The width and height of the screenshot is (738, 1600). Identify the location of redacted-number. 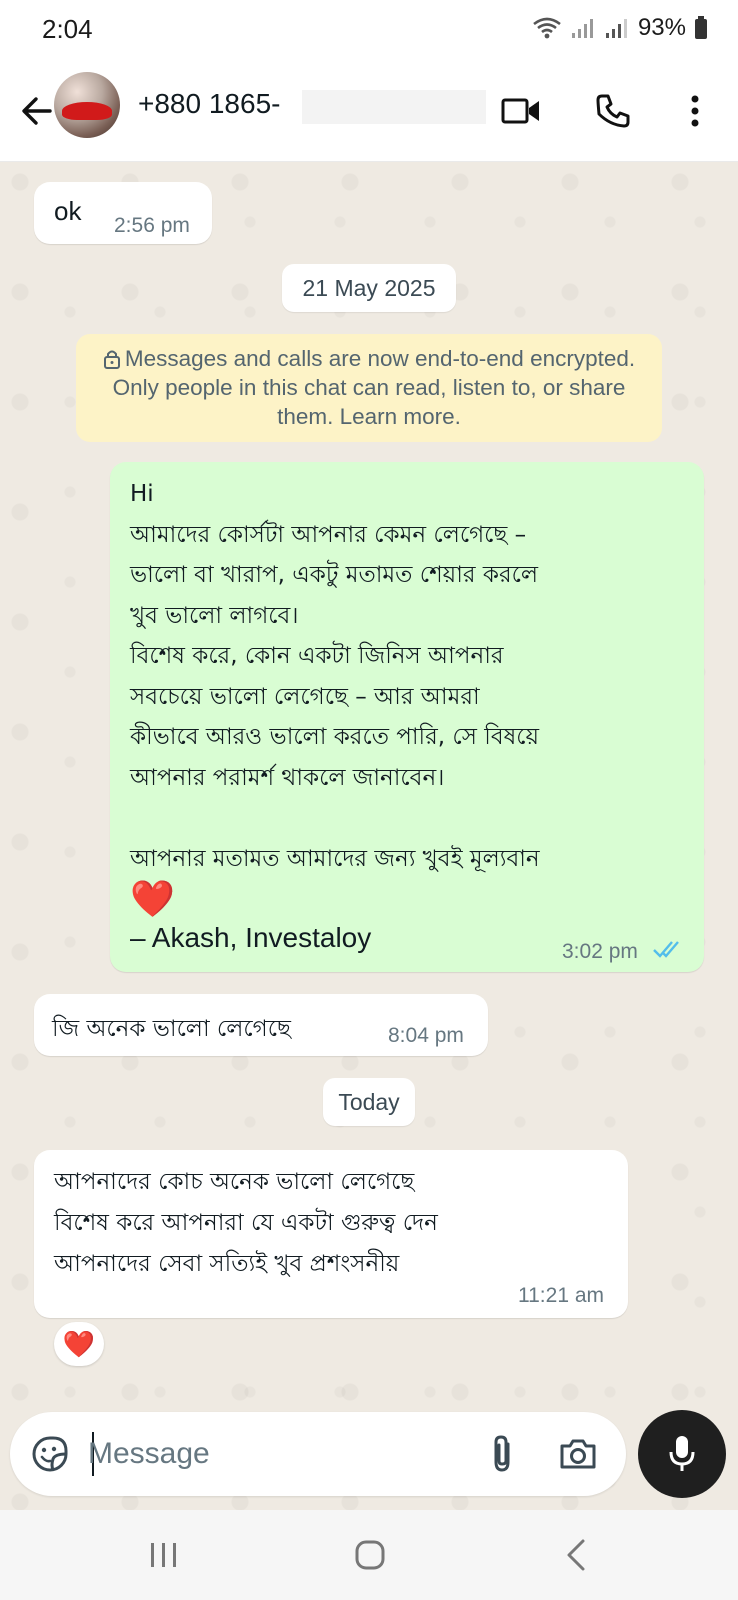
(394, 107).